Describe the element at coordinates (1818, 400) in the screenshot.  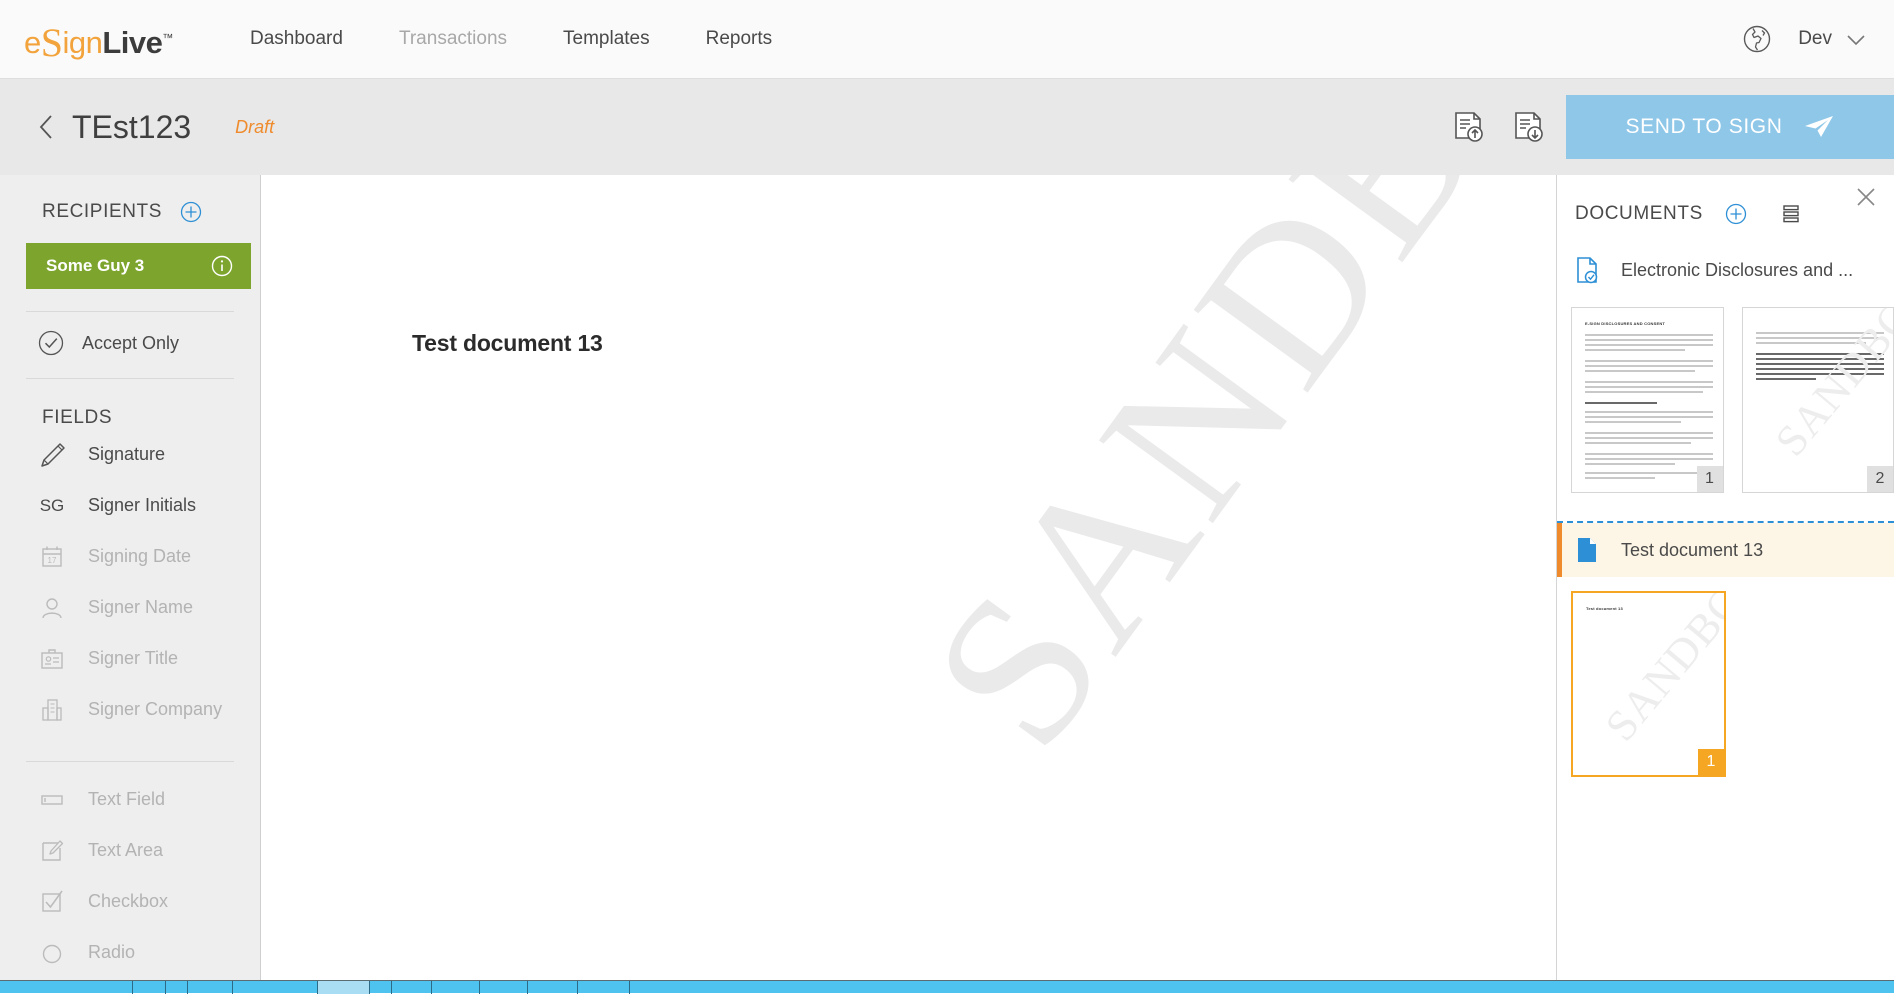
I see `page-thumbnail: SANDBOX 2` at that location.